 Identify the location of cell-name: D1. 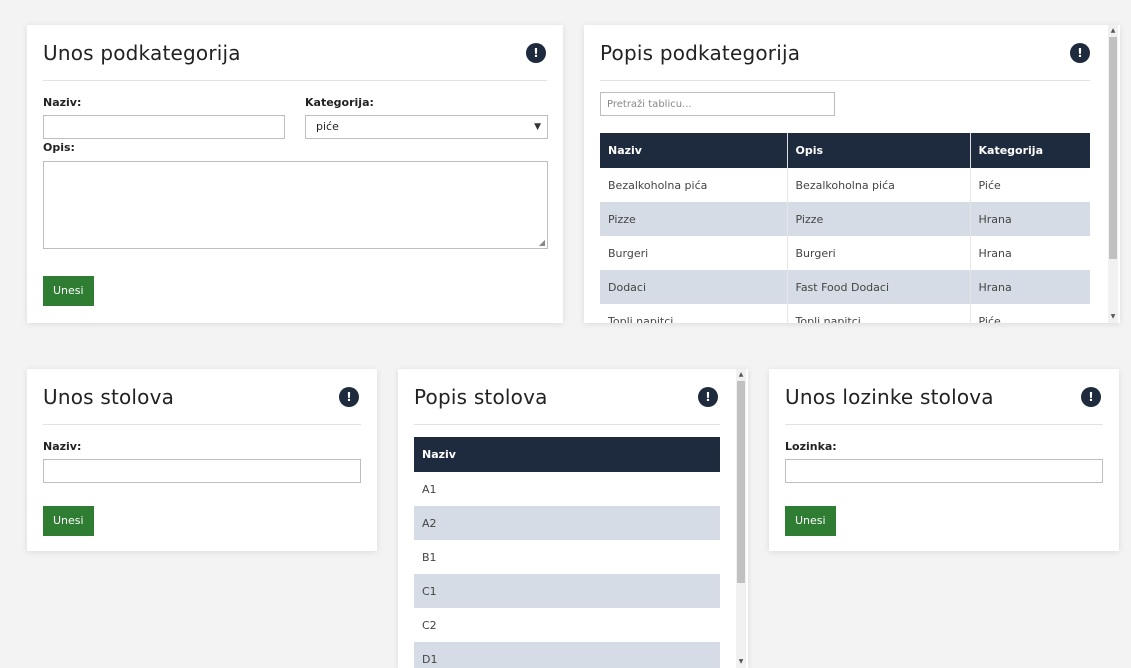
(567, 655).